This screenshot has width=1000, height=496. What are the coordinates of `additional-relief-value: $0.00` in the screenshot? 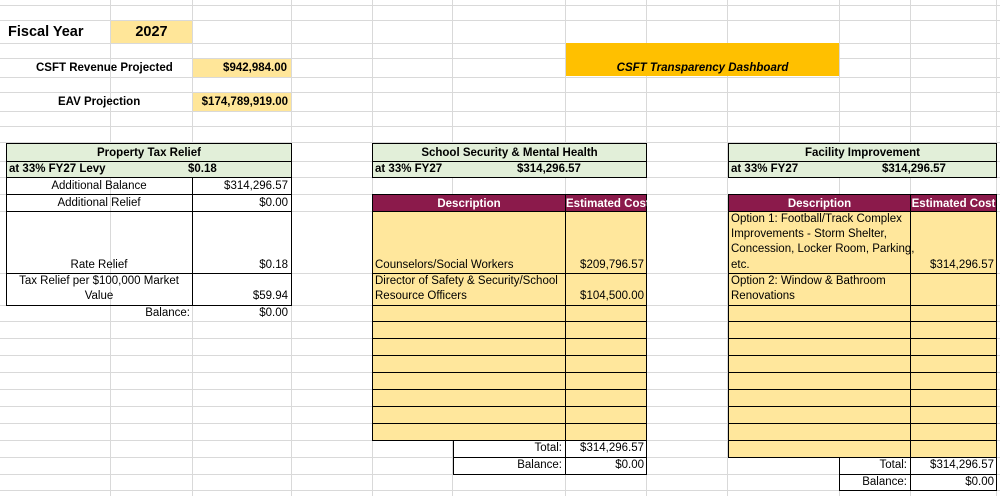 It's located at (273, 203).